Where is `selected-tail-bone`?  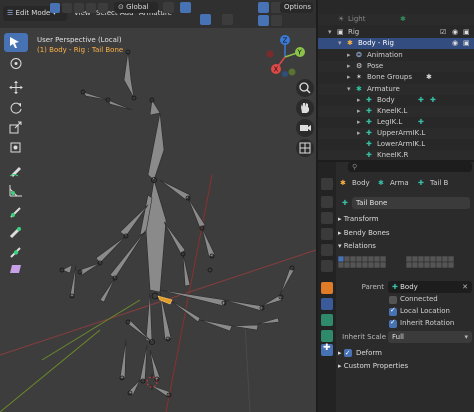
selected-tail-bone is located at coordinates (165, 300).